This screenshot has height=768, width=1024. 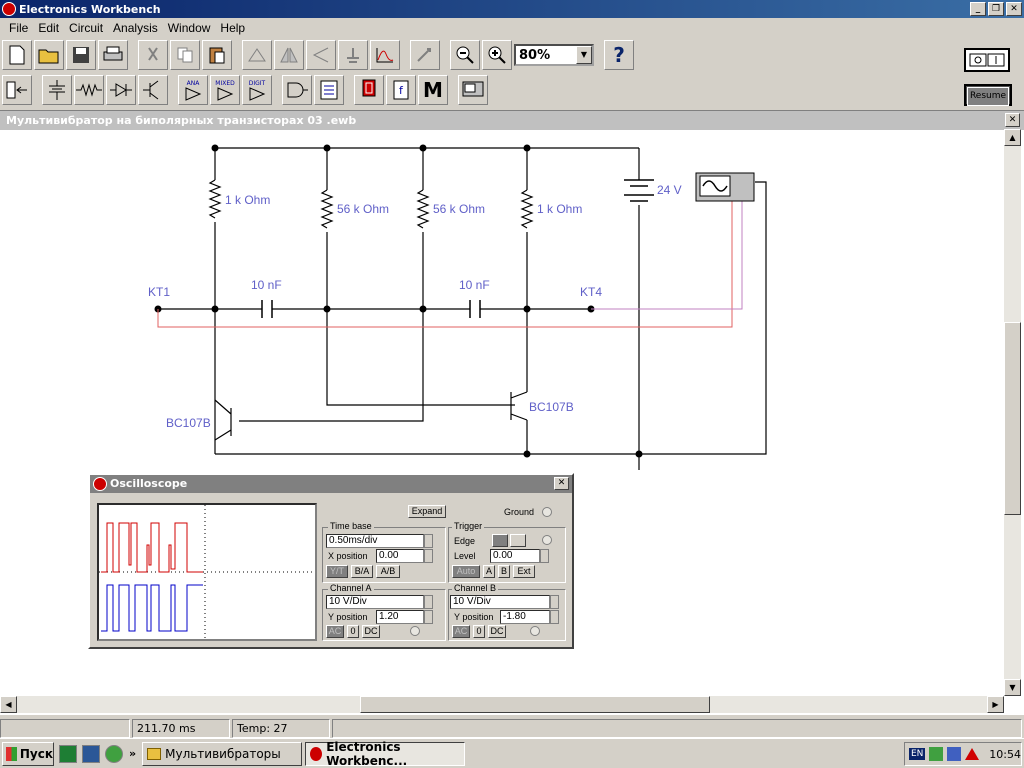 What do you see at coordinates (978, 9) in the screenshot?
I see `minimize-button: _` at bounding box center [978, 9].